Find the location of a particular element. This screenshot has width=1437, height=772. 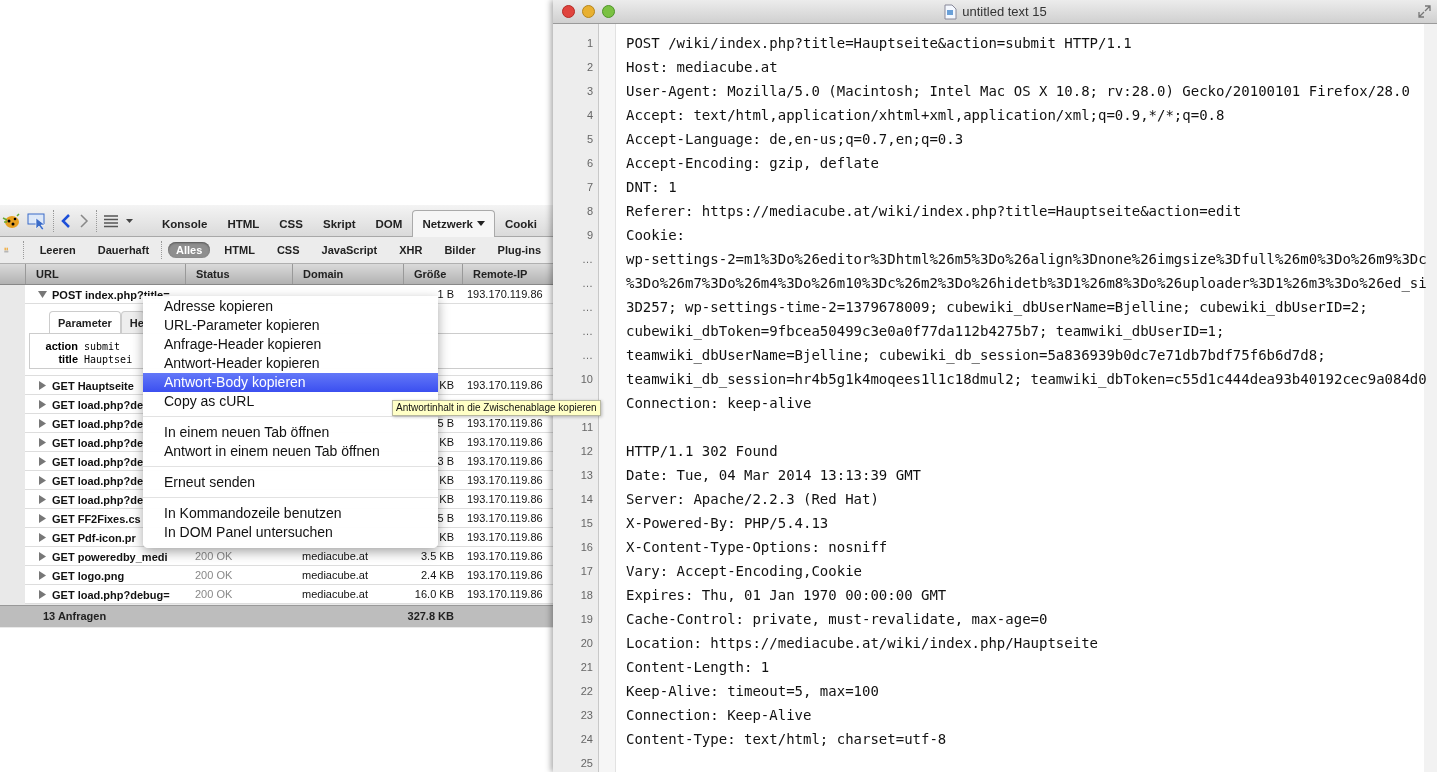

line-number: 24 is located at coordinates (586, 739).